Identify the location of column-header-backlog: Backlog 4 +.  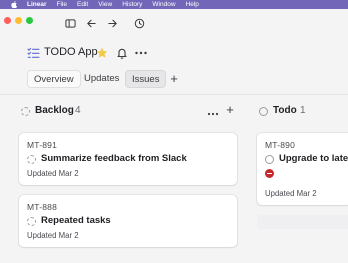
(131, 112).